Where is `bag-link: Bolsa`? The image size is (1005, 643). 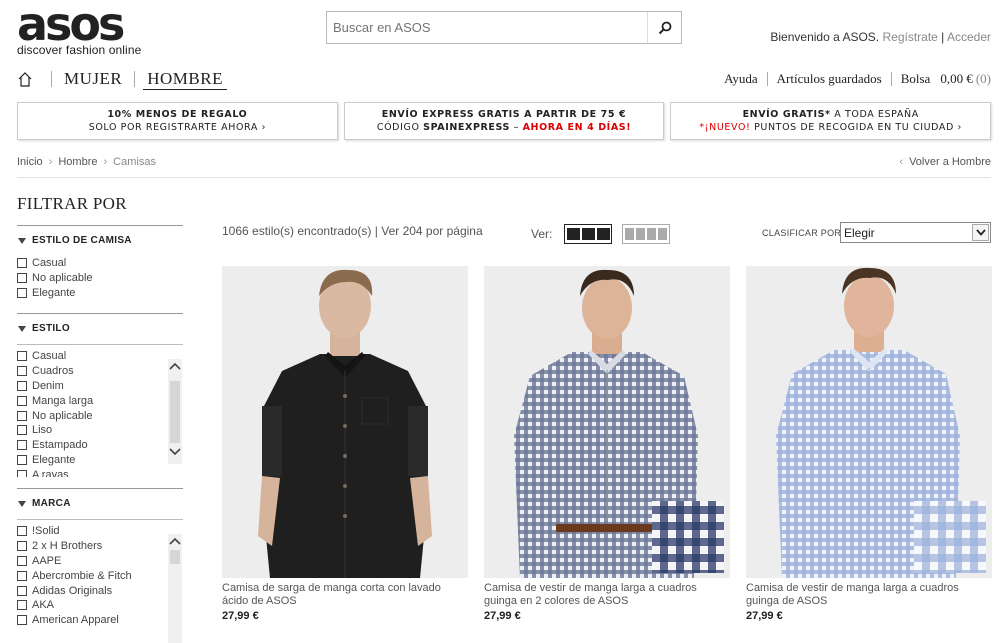
bag-link: Bolsa is located at coordinates (916, 79).